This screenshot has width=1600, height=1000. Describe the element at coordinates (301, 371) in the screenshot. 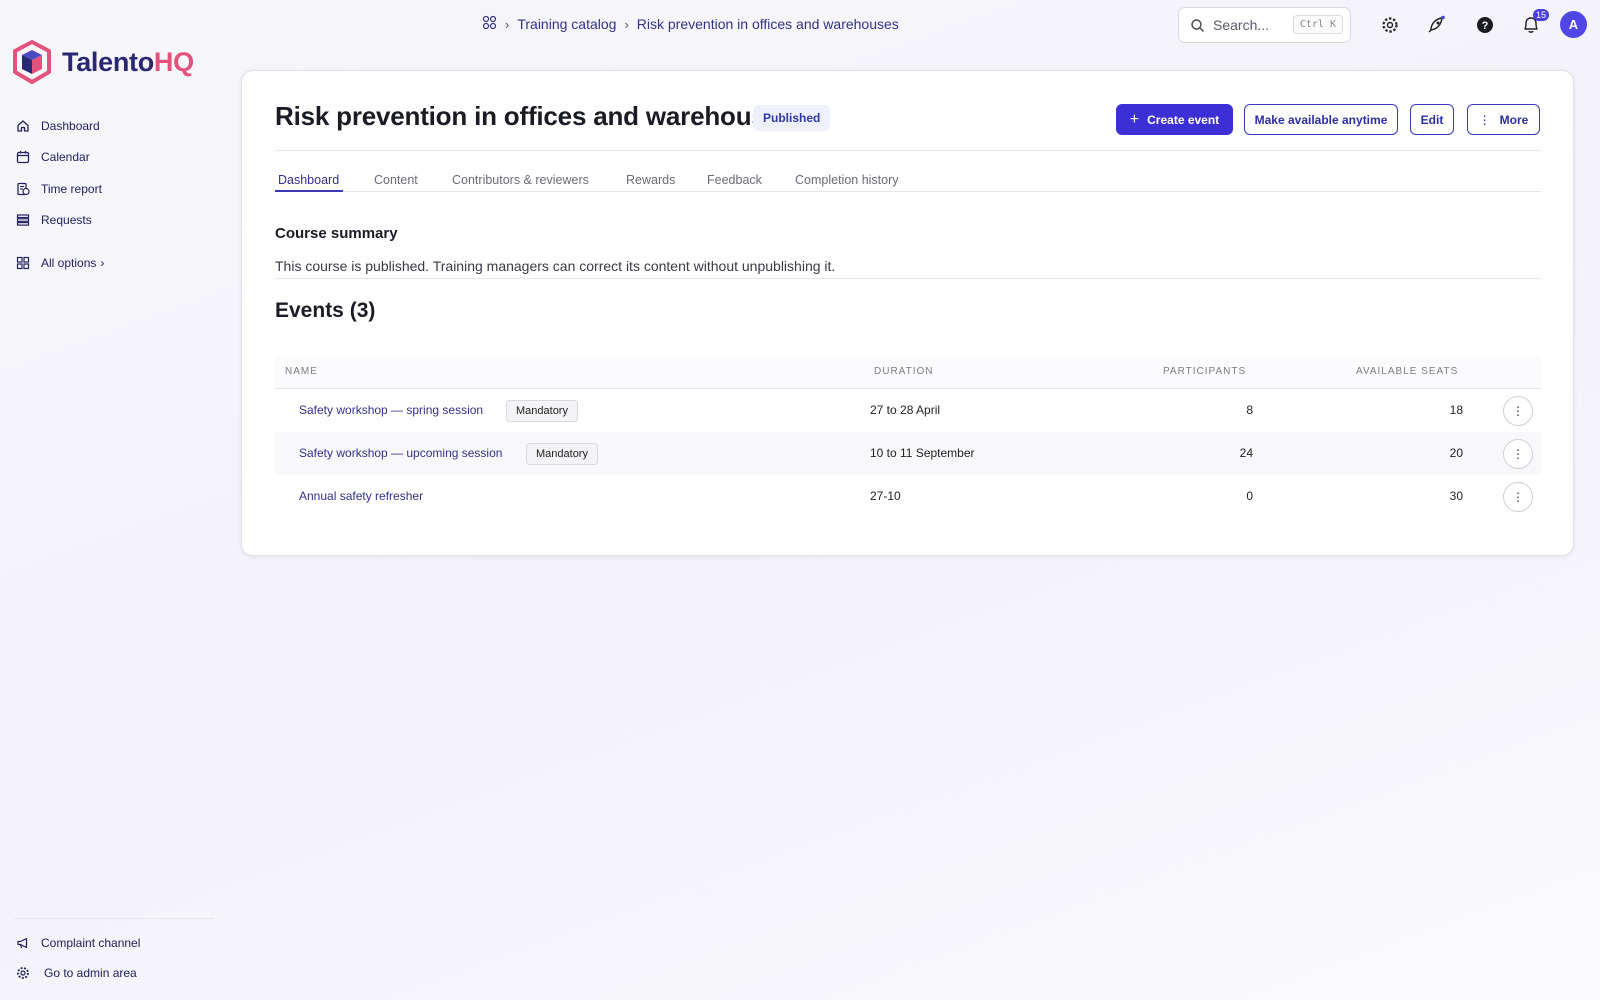

I see `column-header-name: NAME` at that location.